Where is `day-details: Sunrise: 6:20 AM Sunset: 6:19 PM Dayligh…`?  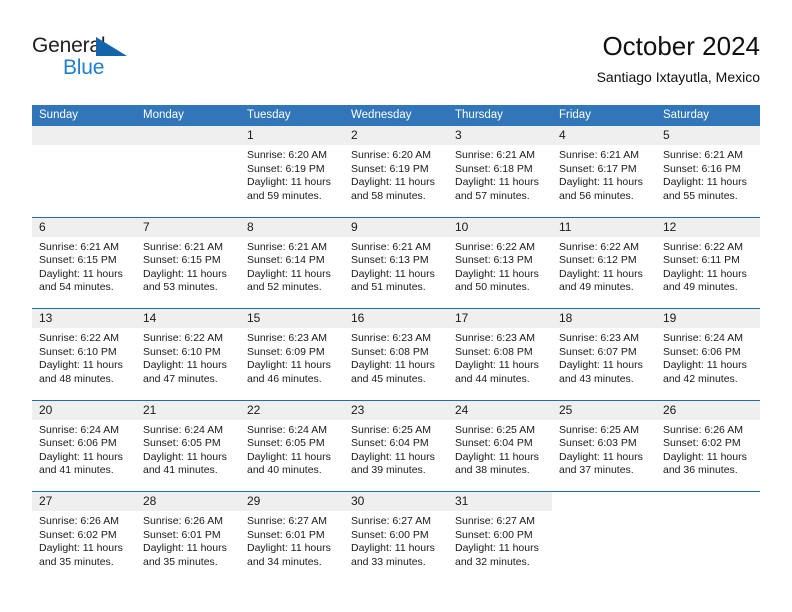
day-details: Sunrise: 6:20 AM Sunset: 6:19 PM Dayligh… is located at coordinates (396, 174).